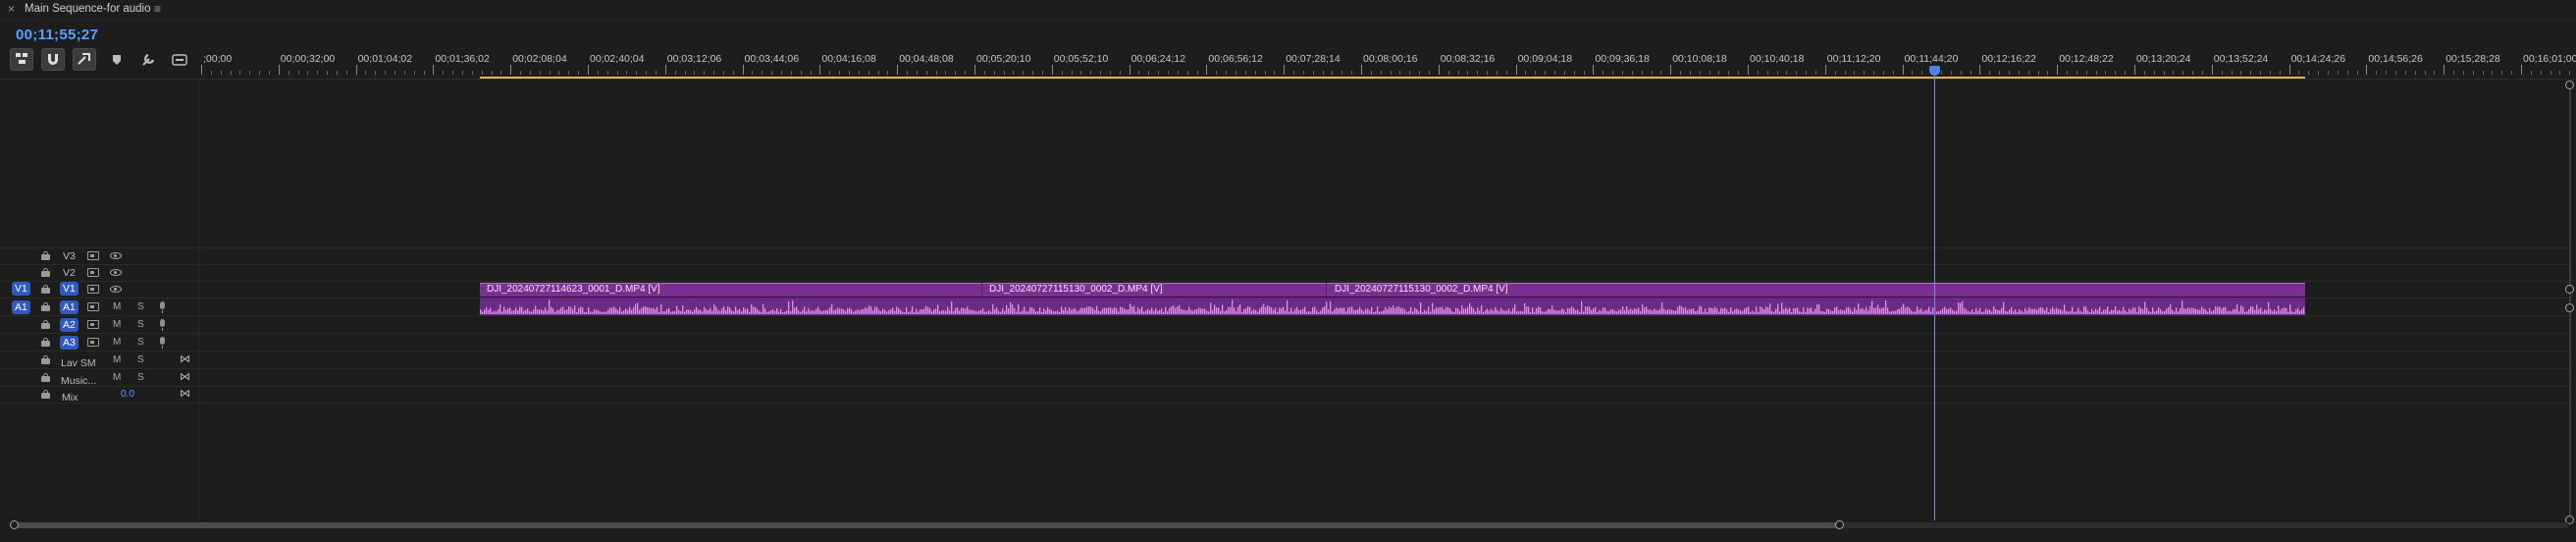  What do you see at coordinates (927, 525) in the screenshot?
I see `horizontal-scroll-thumb` at bounding box center [927, 525].